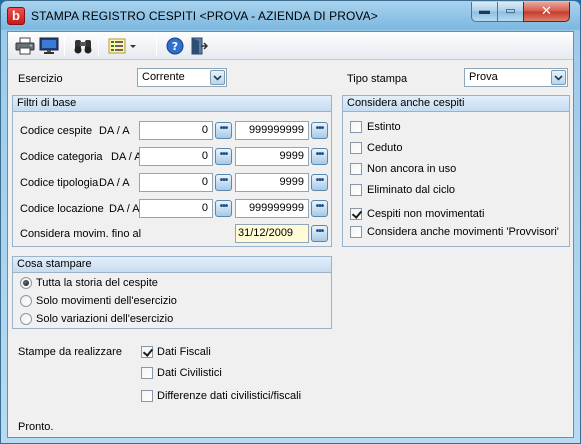 This screenshot has width=581, height=444. Describe the element at coordinates (384, 127) in the screenshot. I see `estinto-label: Estinto` at that location.